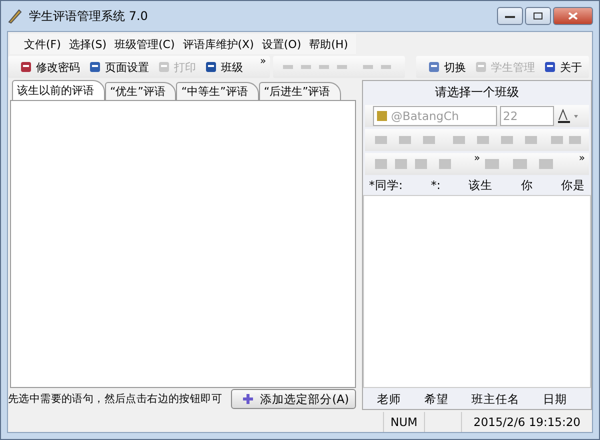 The height and width of the screenshot is (440, 600). I want to click on menu-item: 班级管理(C), so click(144, 44).